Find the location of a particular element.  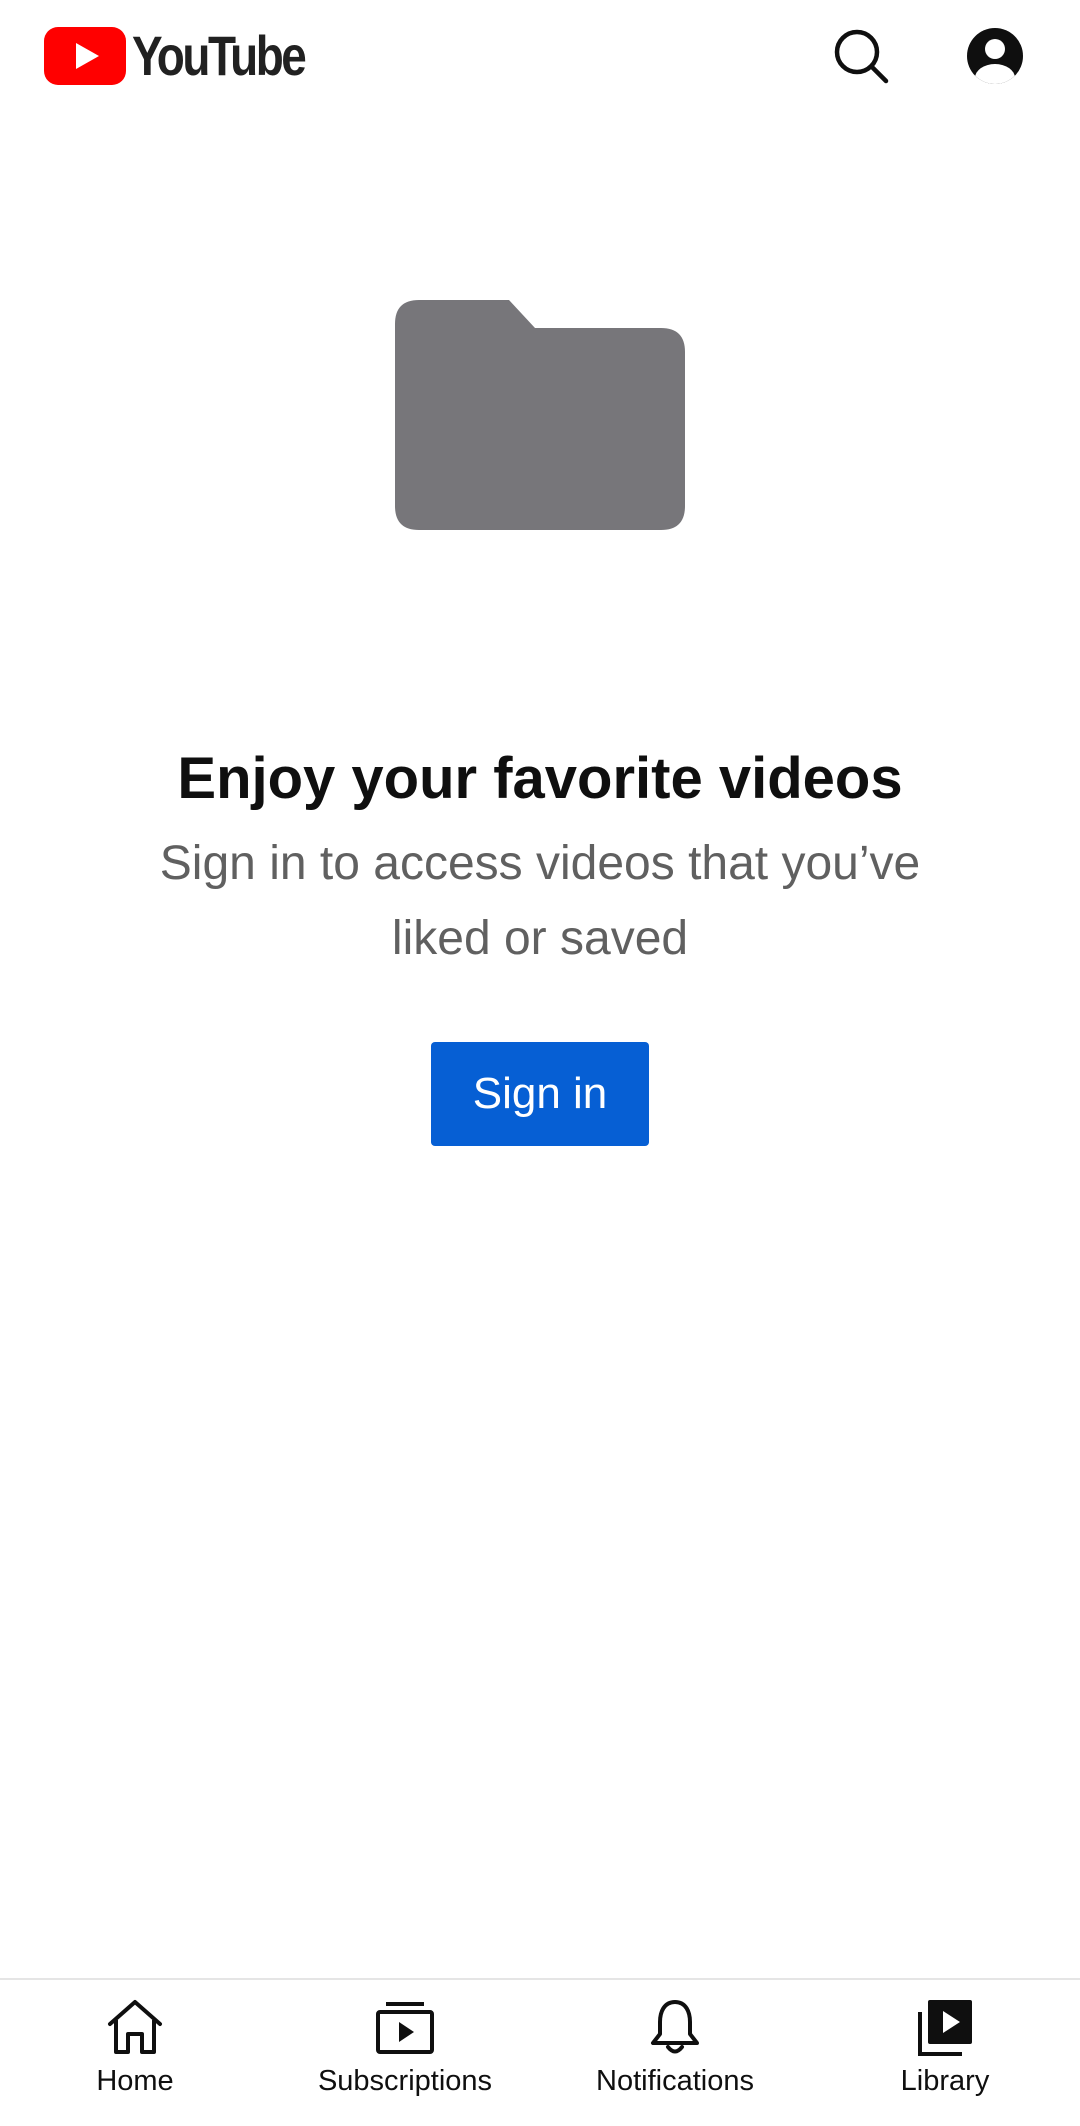

nav-subscriptions: Subscriptions is located at coordinates (405, 2053).